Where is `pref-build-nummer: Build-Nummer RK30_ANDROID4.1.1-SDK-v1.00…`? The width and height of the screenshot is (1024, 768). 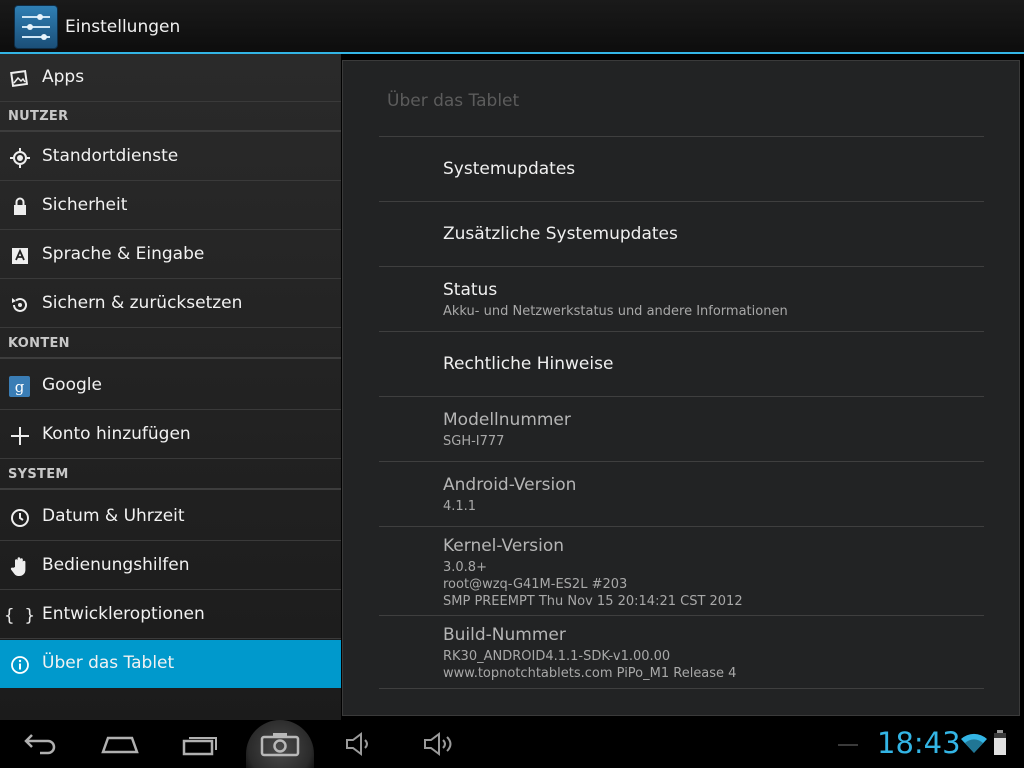
pref-build-nummer: Build-Nummer RK30_ANDROID4.1.1-SDK-v1.00… is located at coordinates (713, 653).